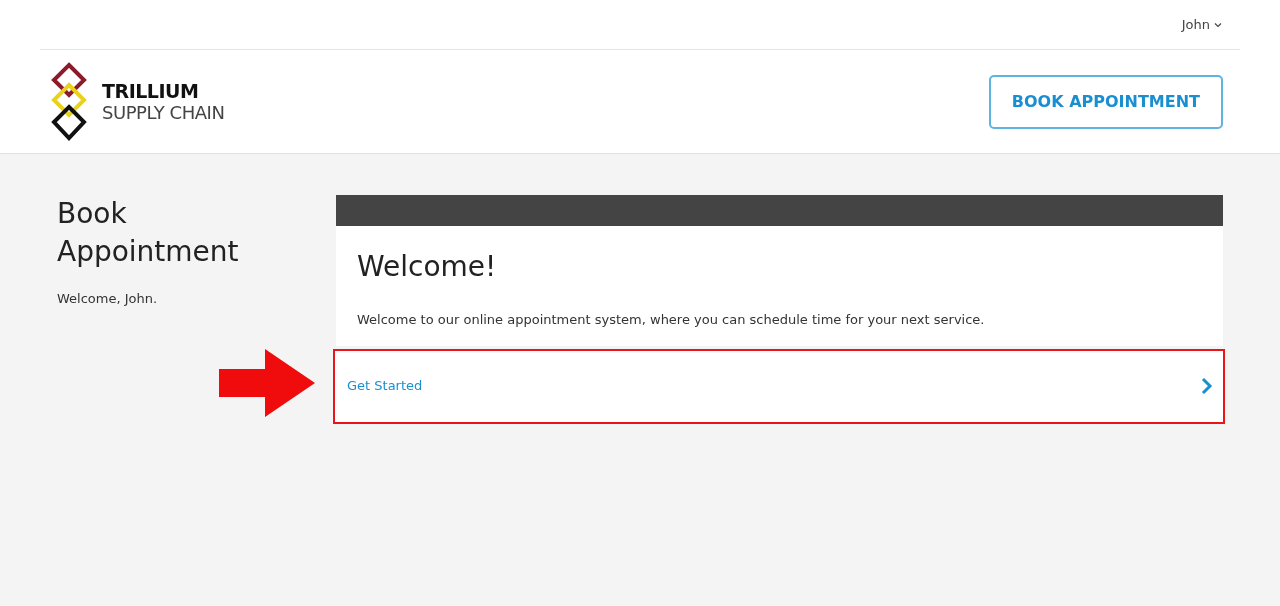  Describe the element at coordinates (267, 382) in the screenshot. I see `arrow-right-icon` at that location.